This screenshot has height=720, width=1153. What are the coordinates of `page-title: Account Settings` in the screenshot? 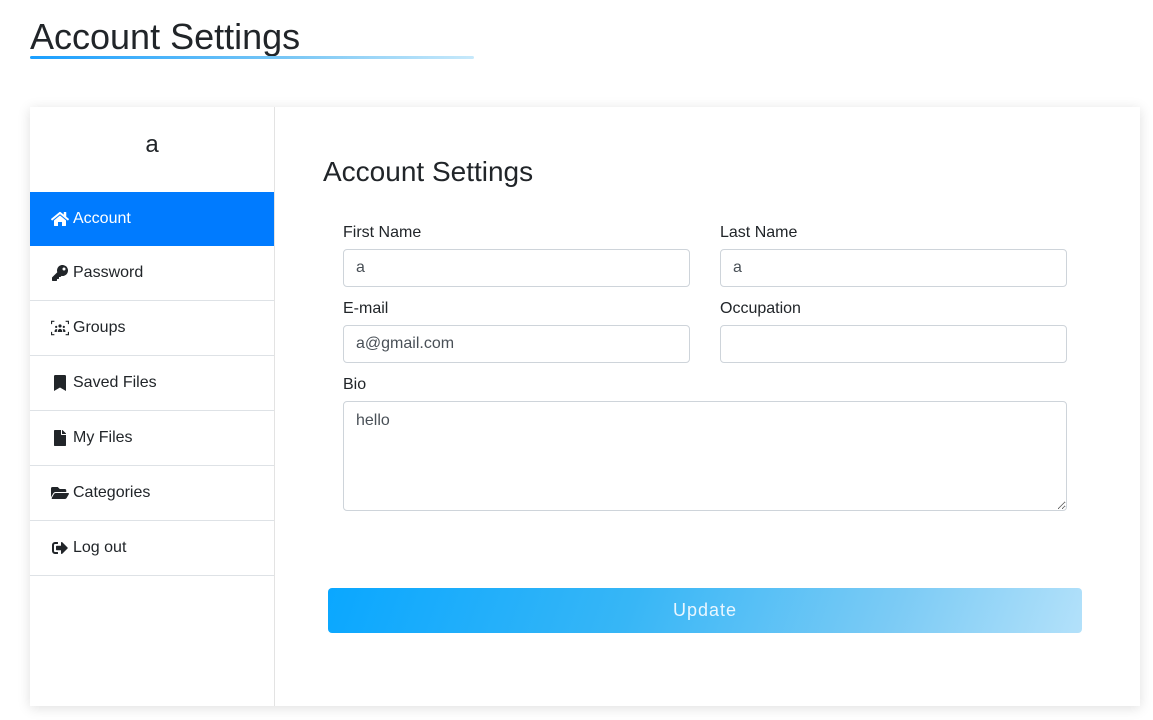 It's located at (165, 36).